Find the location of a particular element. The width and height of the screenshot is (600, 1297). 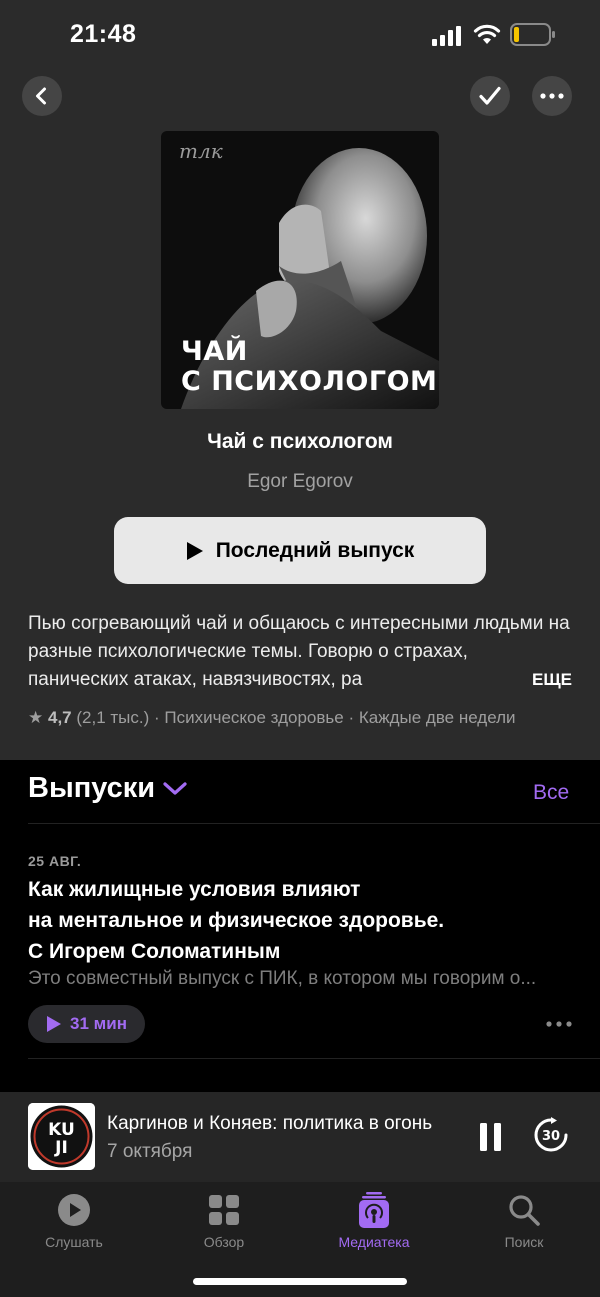

star-icon: ★ is located at coordinates (36, 717).